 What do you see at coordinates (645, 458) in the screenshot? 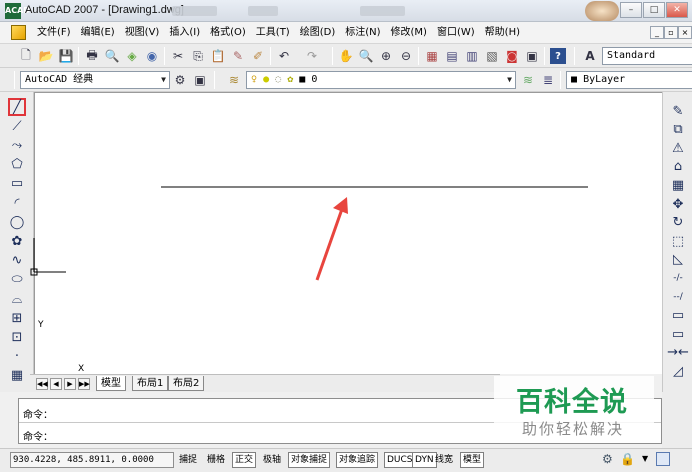
I see `chevron-down-icon: ▼` at bounding box center [645, 458].